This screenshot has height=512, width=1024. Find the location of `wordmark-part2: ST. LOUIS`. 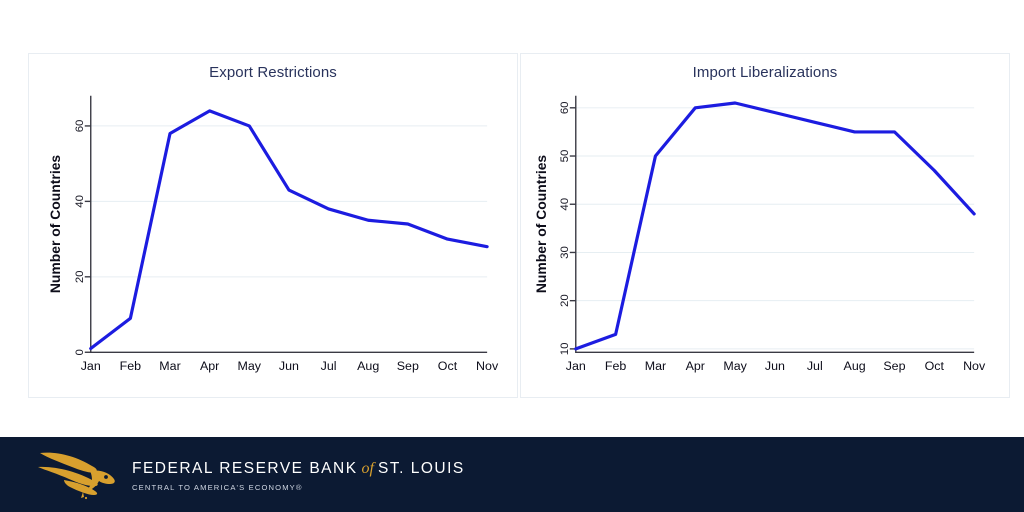

wordmark-part2: ST. LOUIS is located at coordinates (421, 469).